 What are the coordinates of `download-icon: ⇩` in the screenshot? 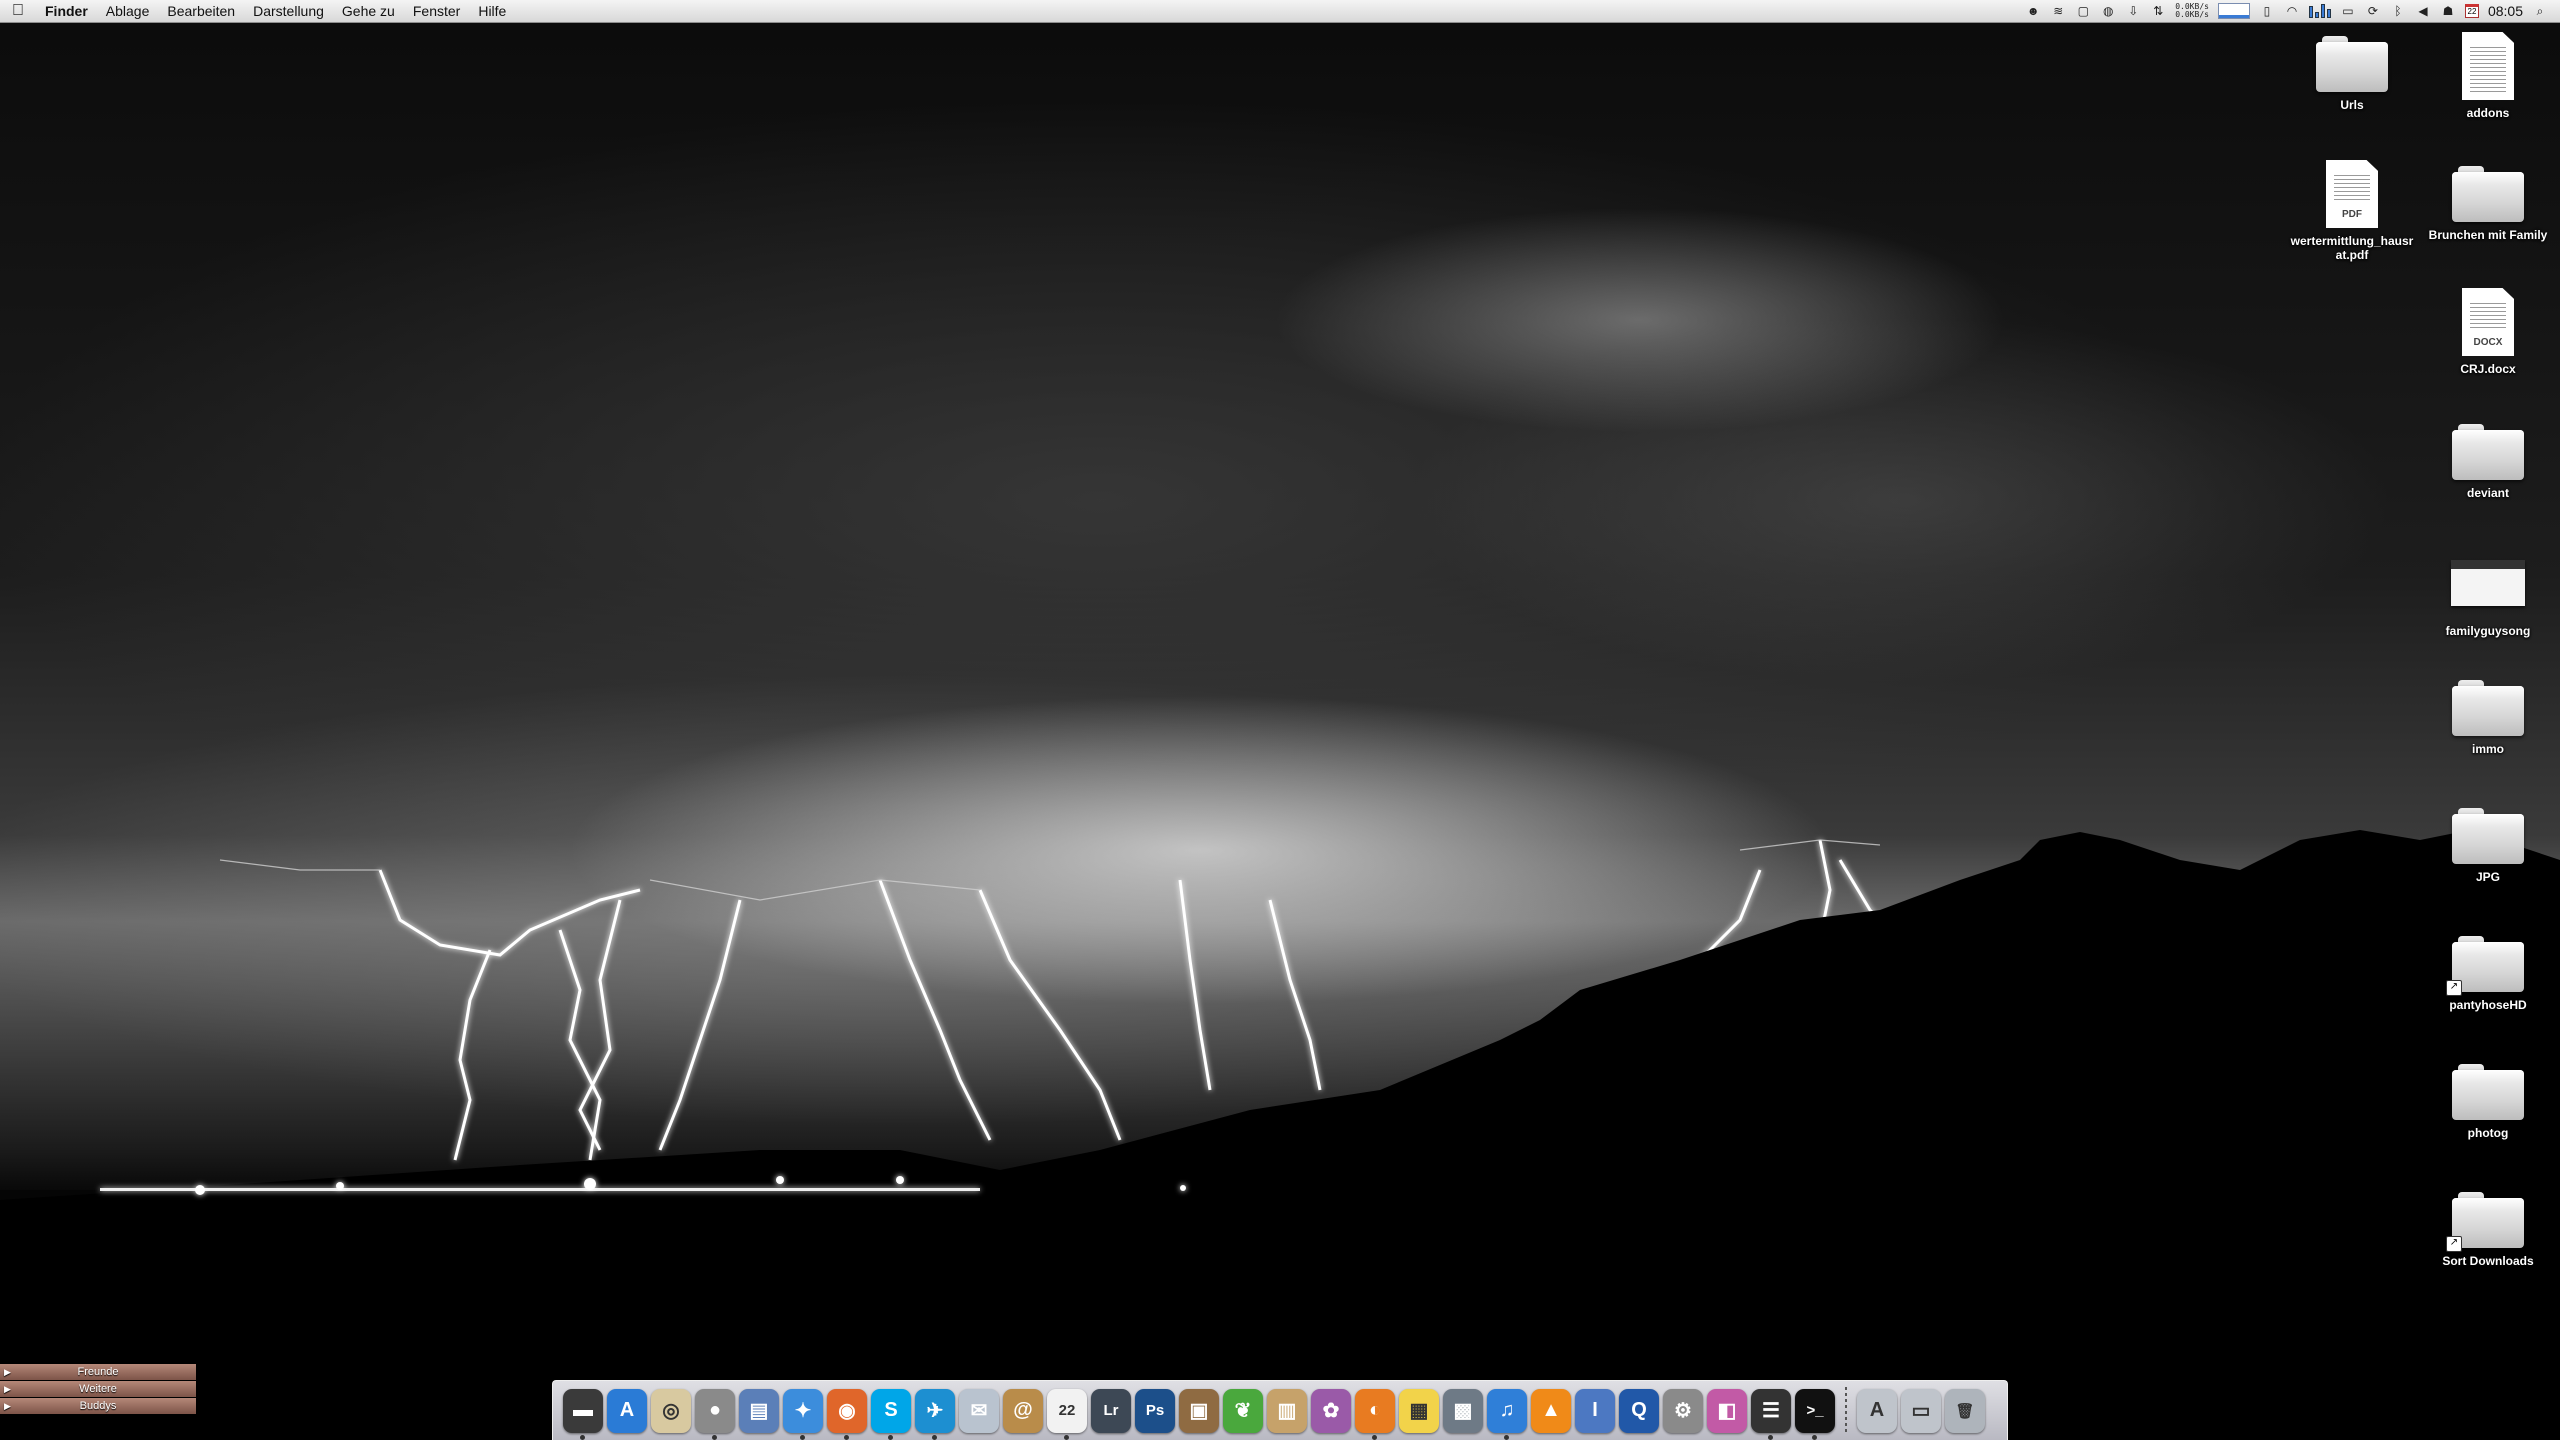 It's located at (2133, 11).